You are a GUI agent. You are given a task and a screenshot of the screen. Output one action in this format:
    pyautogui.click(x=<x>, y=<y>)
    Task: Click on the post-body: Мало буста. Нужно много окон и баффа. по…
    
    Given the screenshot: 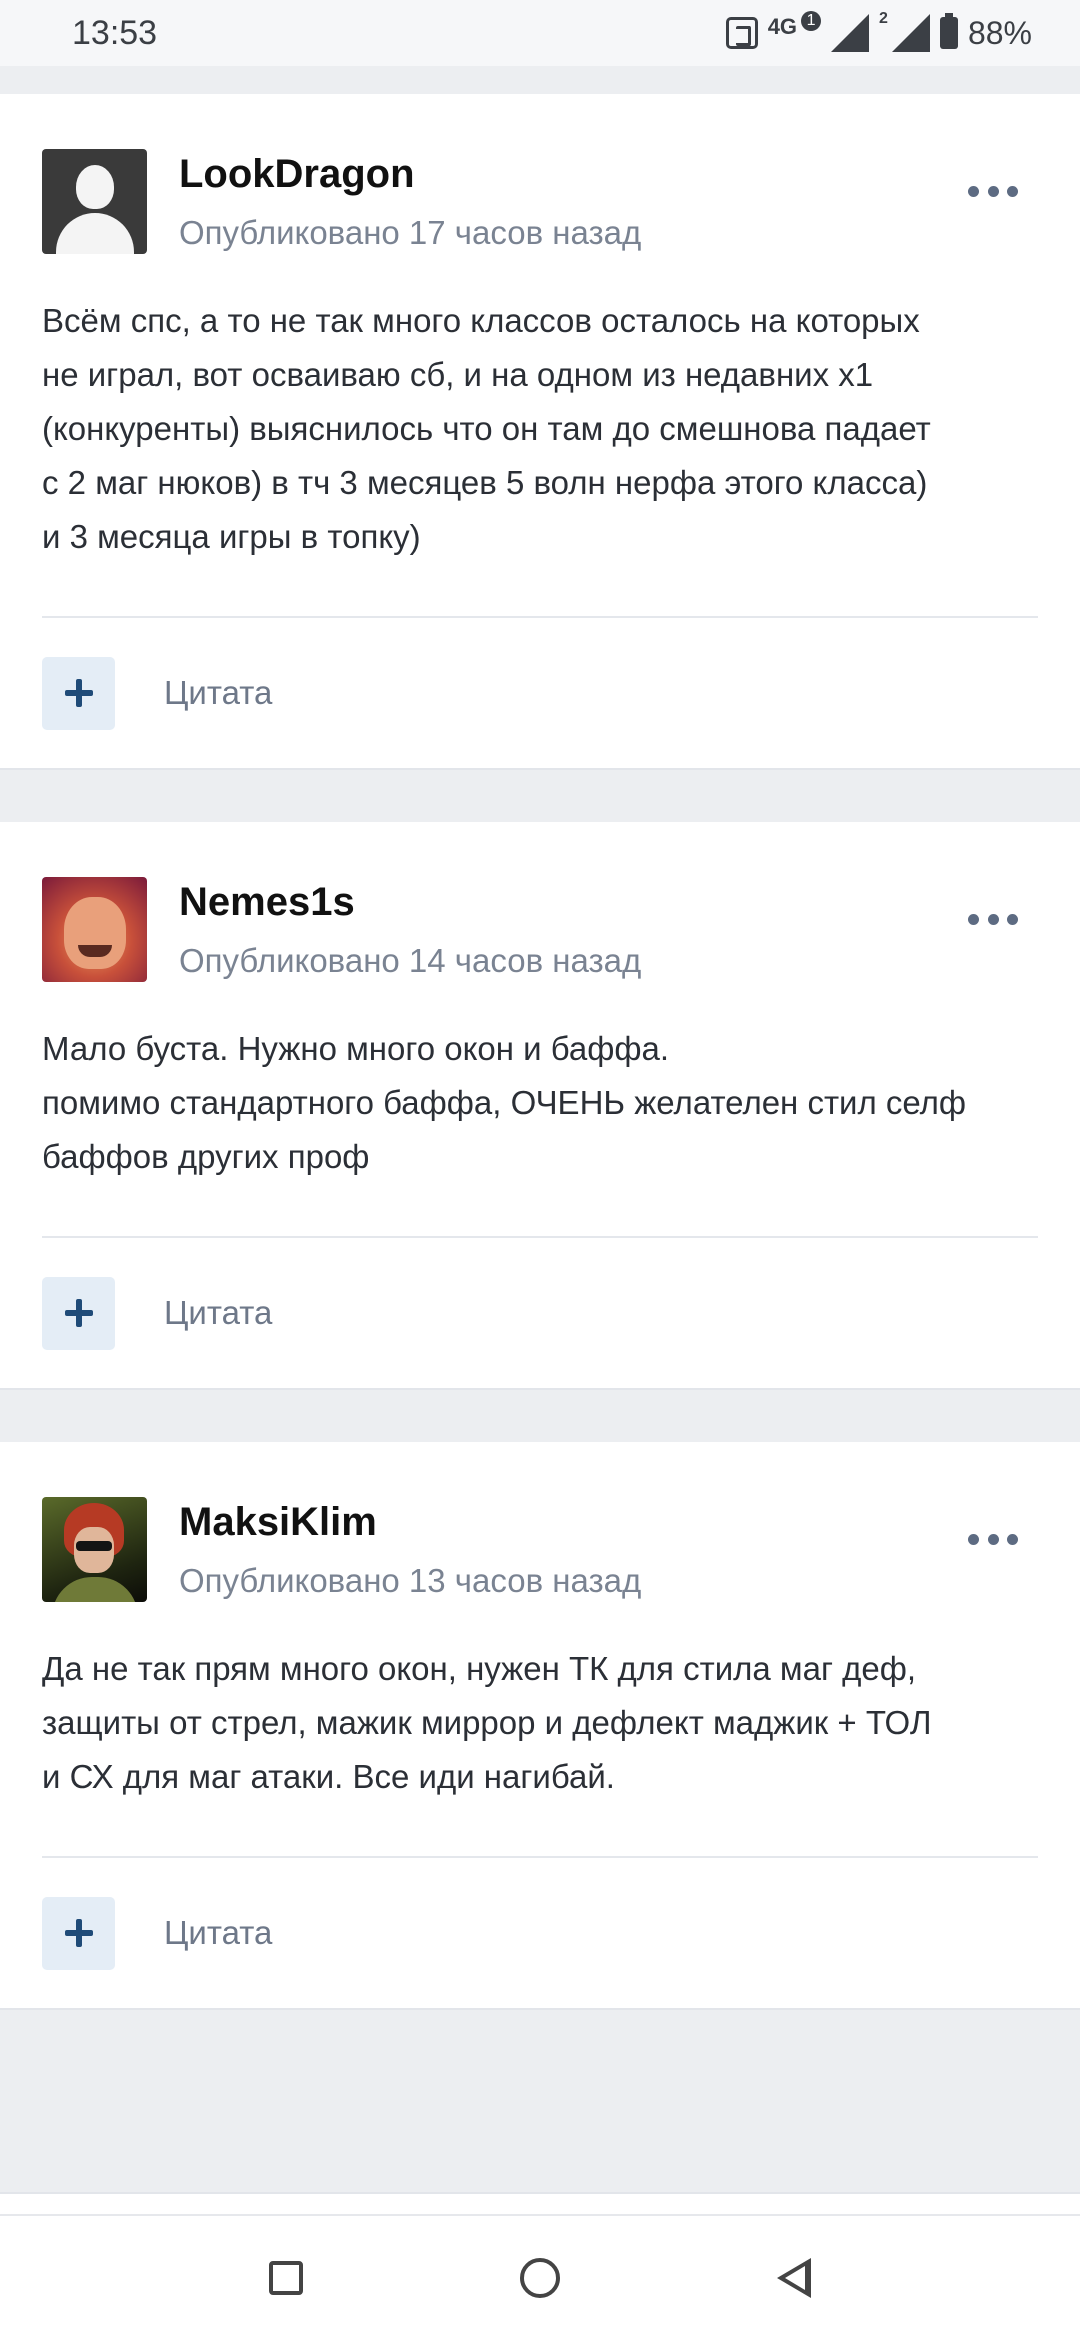 What is the action you would take?
    pyautogui.click(x=504, y=1102)
    